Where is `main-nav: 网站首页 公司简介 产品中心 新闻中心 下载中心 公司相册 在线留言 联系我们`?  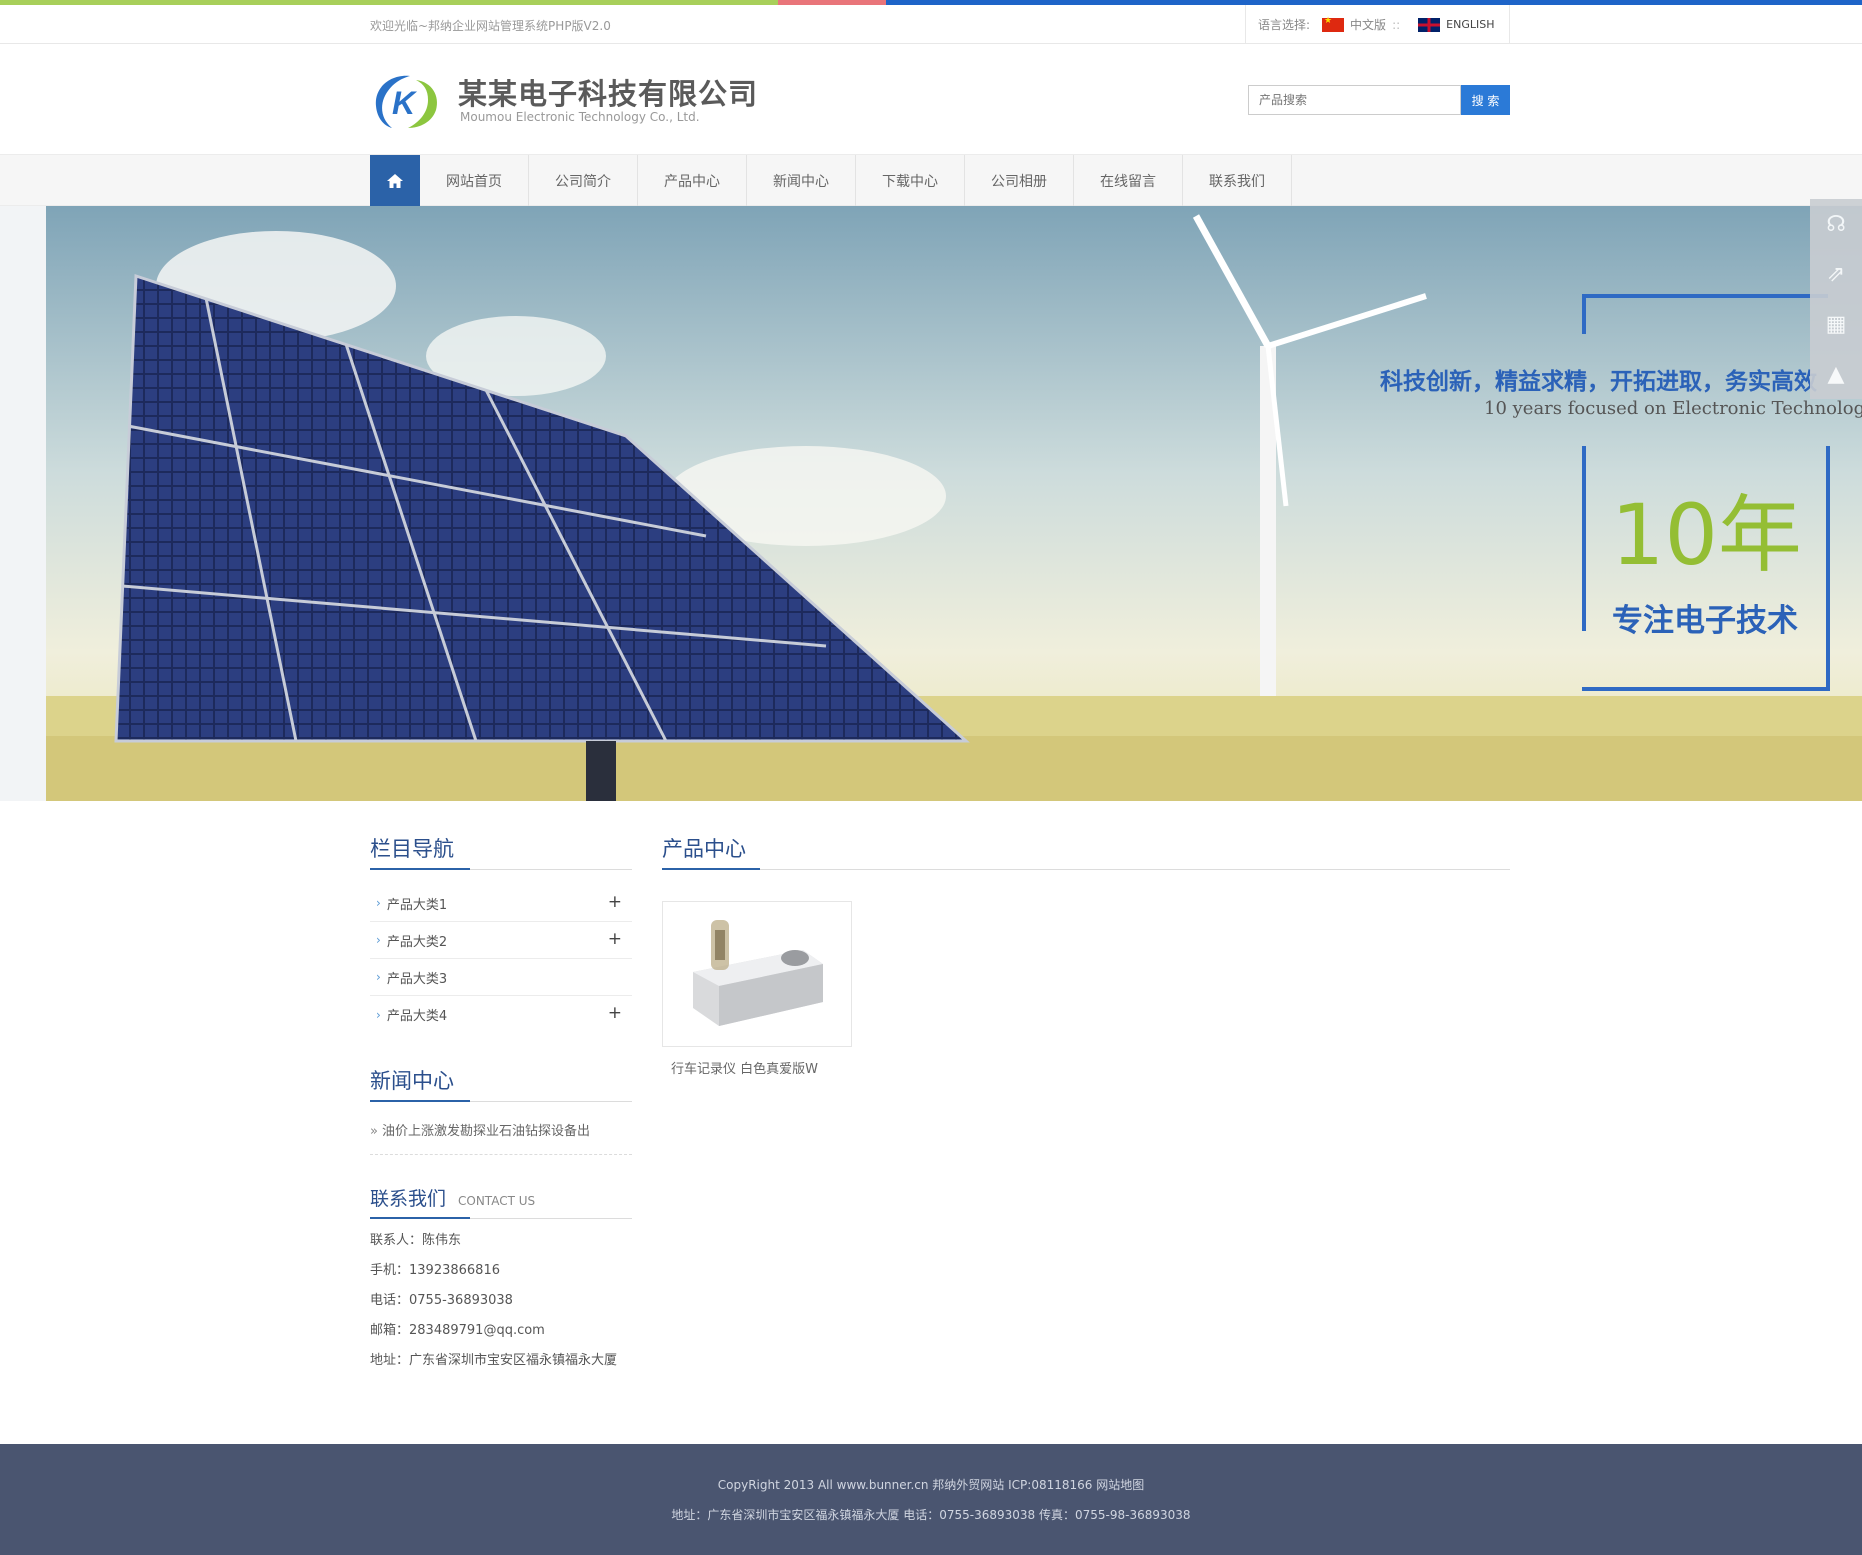
main-nav: 网站首页 公司简介 产品中心 新闻中心 下载中心 公司相册 在线留言 联系我们 is located at coordinates (931, 180).